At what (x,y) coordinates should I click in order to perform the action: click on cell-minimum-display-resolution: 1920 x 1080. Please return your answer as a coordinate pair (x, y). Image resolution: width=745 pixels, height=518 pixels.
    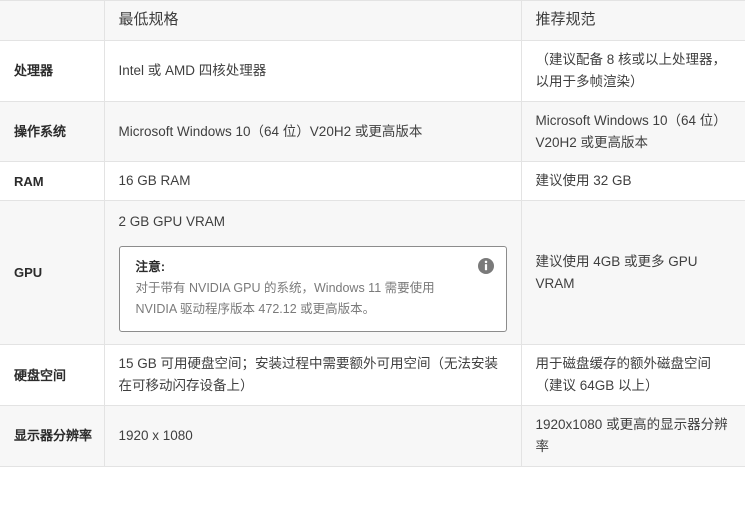
    Looking at the image, I should click on (313, 436).